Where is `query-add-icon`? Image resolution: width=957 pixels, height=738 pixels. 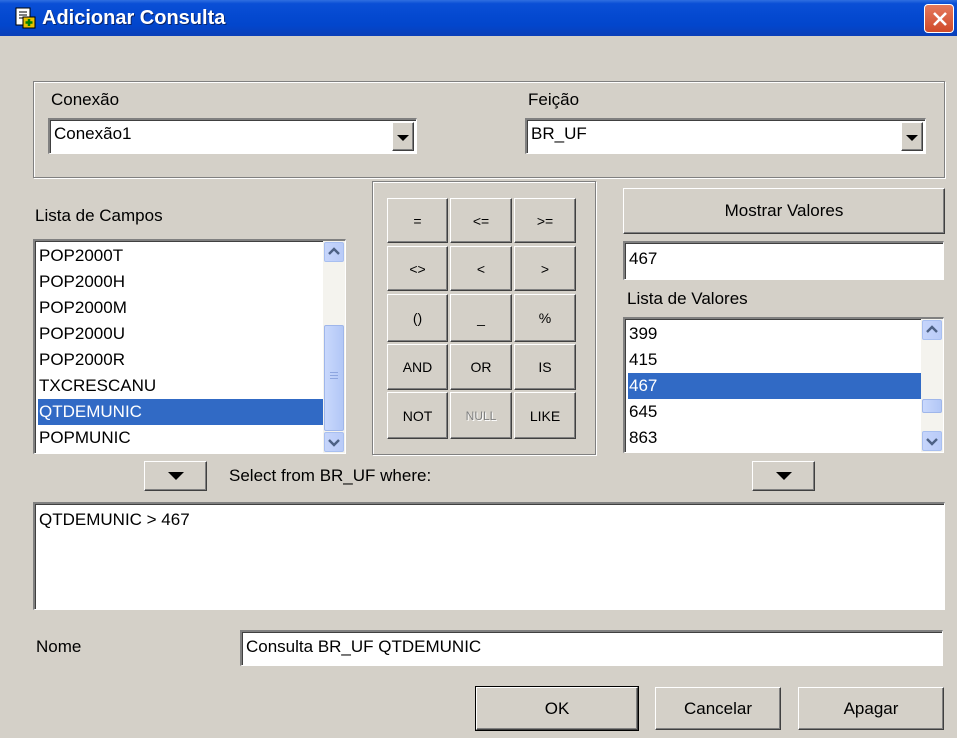
query-add-icon is located at coordinates (25, 18).